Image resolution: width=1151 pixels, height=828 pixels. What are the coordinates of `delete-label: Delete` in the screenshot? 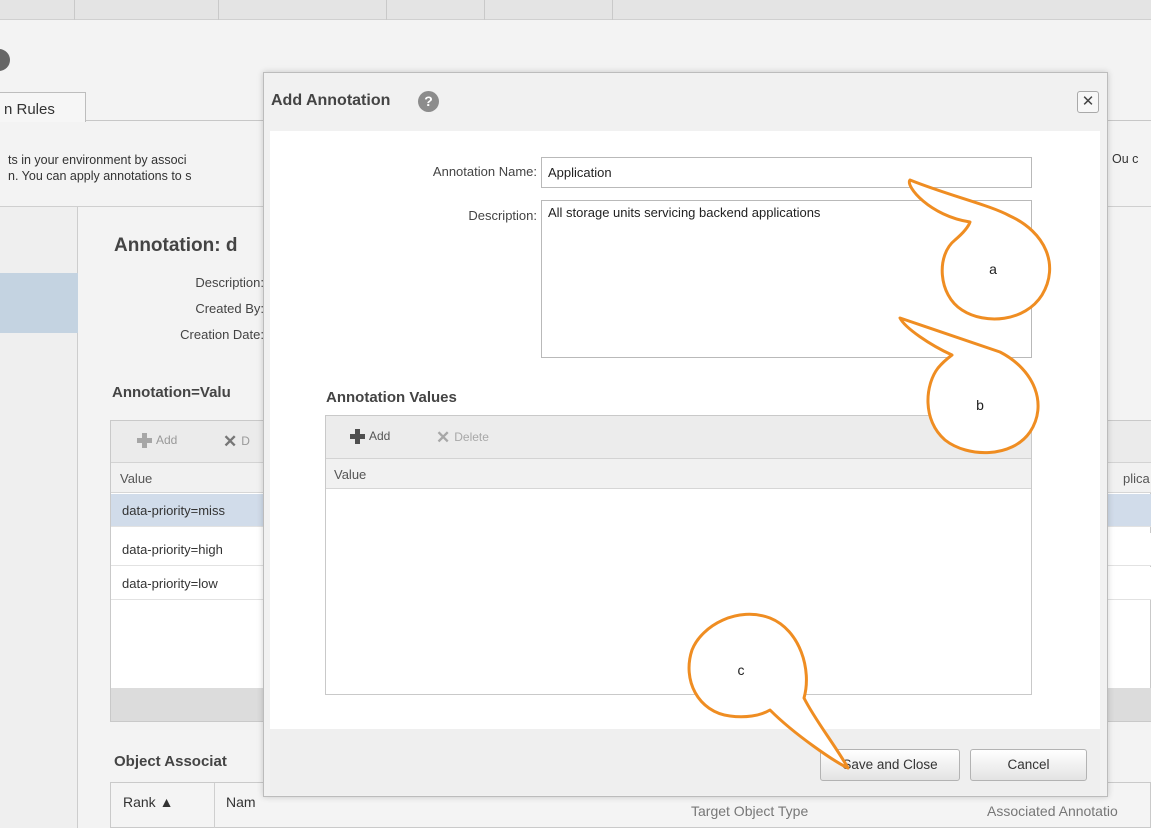 It's located at (471, 437).